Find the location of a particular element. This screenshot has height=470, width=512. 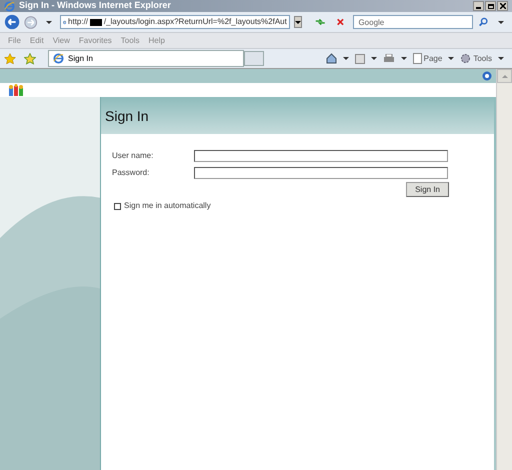

scrollbar is located at coordinates (504, 269).